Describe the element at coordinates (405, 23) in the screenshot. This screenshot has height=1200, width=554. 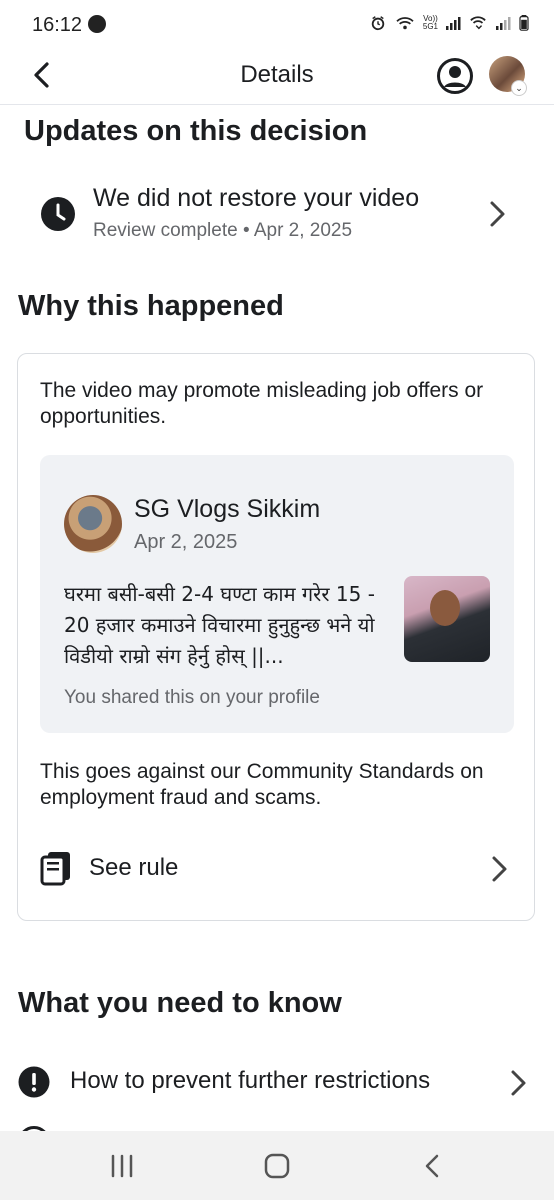
I see `wifi-icon` at that location.